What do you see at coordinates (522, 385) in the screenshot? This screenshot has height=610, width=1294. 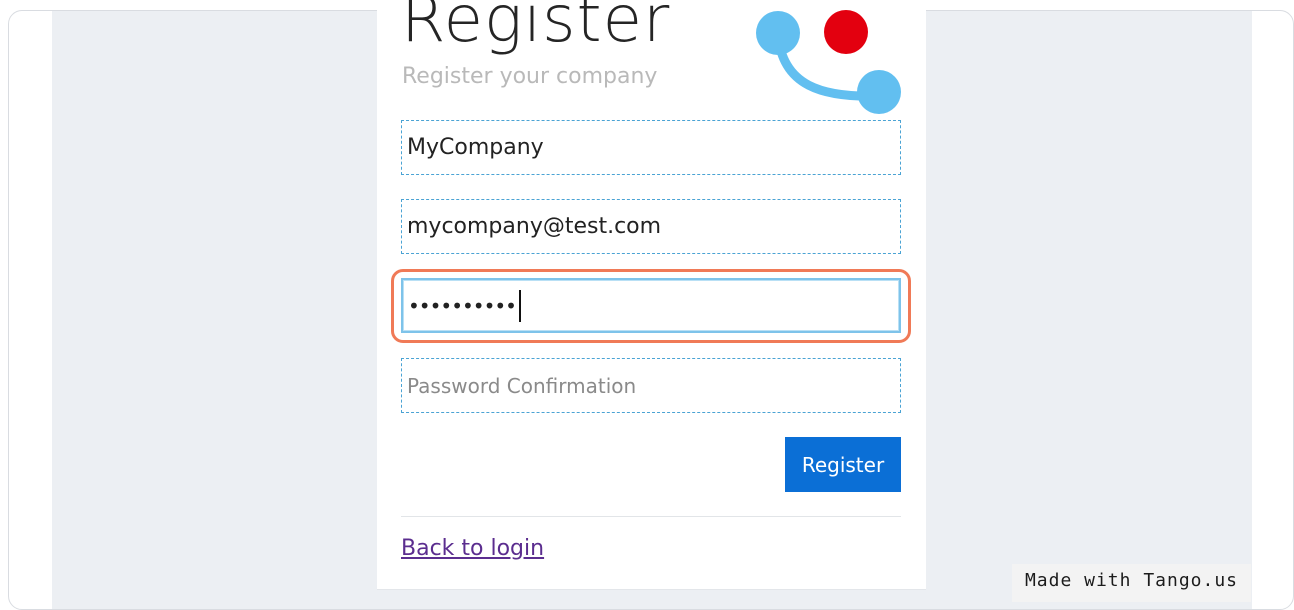 I see `password-confirmation-placeholder: Password Confirmation` at bounding box center [522, 385].